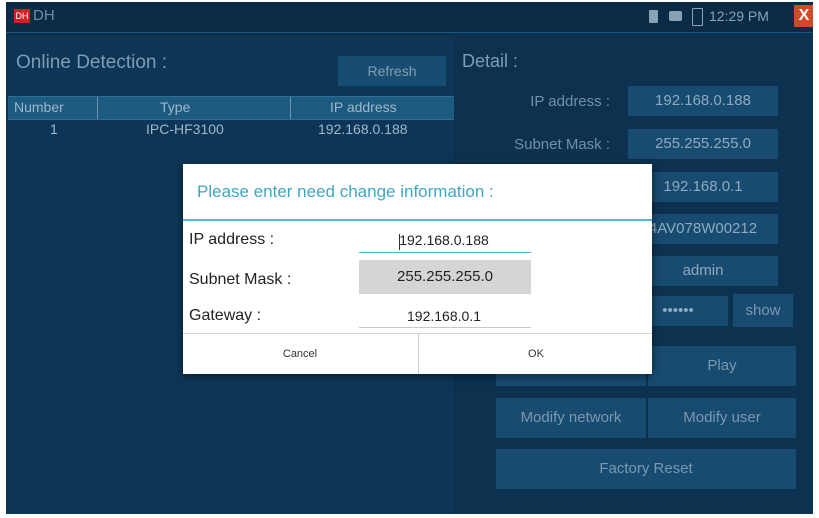  I want to click on battery-icon, so click(697, 17).